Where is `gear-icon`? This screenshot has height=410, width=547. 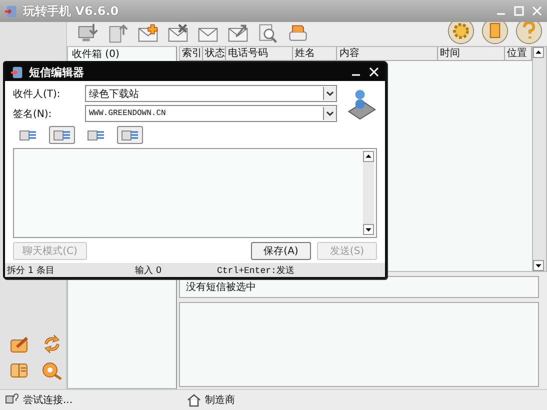 gear-icon is located at coordinates (461, 33).